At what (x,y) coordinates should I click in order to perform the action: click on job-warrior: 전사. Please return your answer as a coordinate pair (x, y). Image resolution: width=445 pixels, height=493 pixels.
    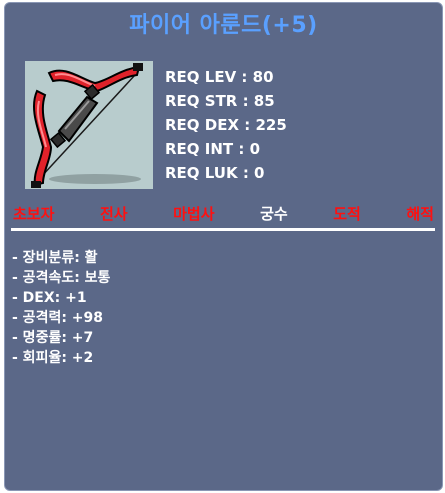
    Looking at the image, I should click on (113, 214).